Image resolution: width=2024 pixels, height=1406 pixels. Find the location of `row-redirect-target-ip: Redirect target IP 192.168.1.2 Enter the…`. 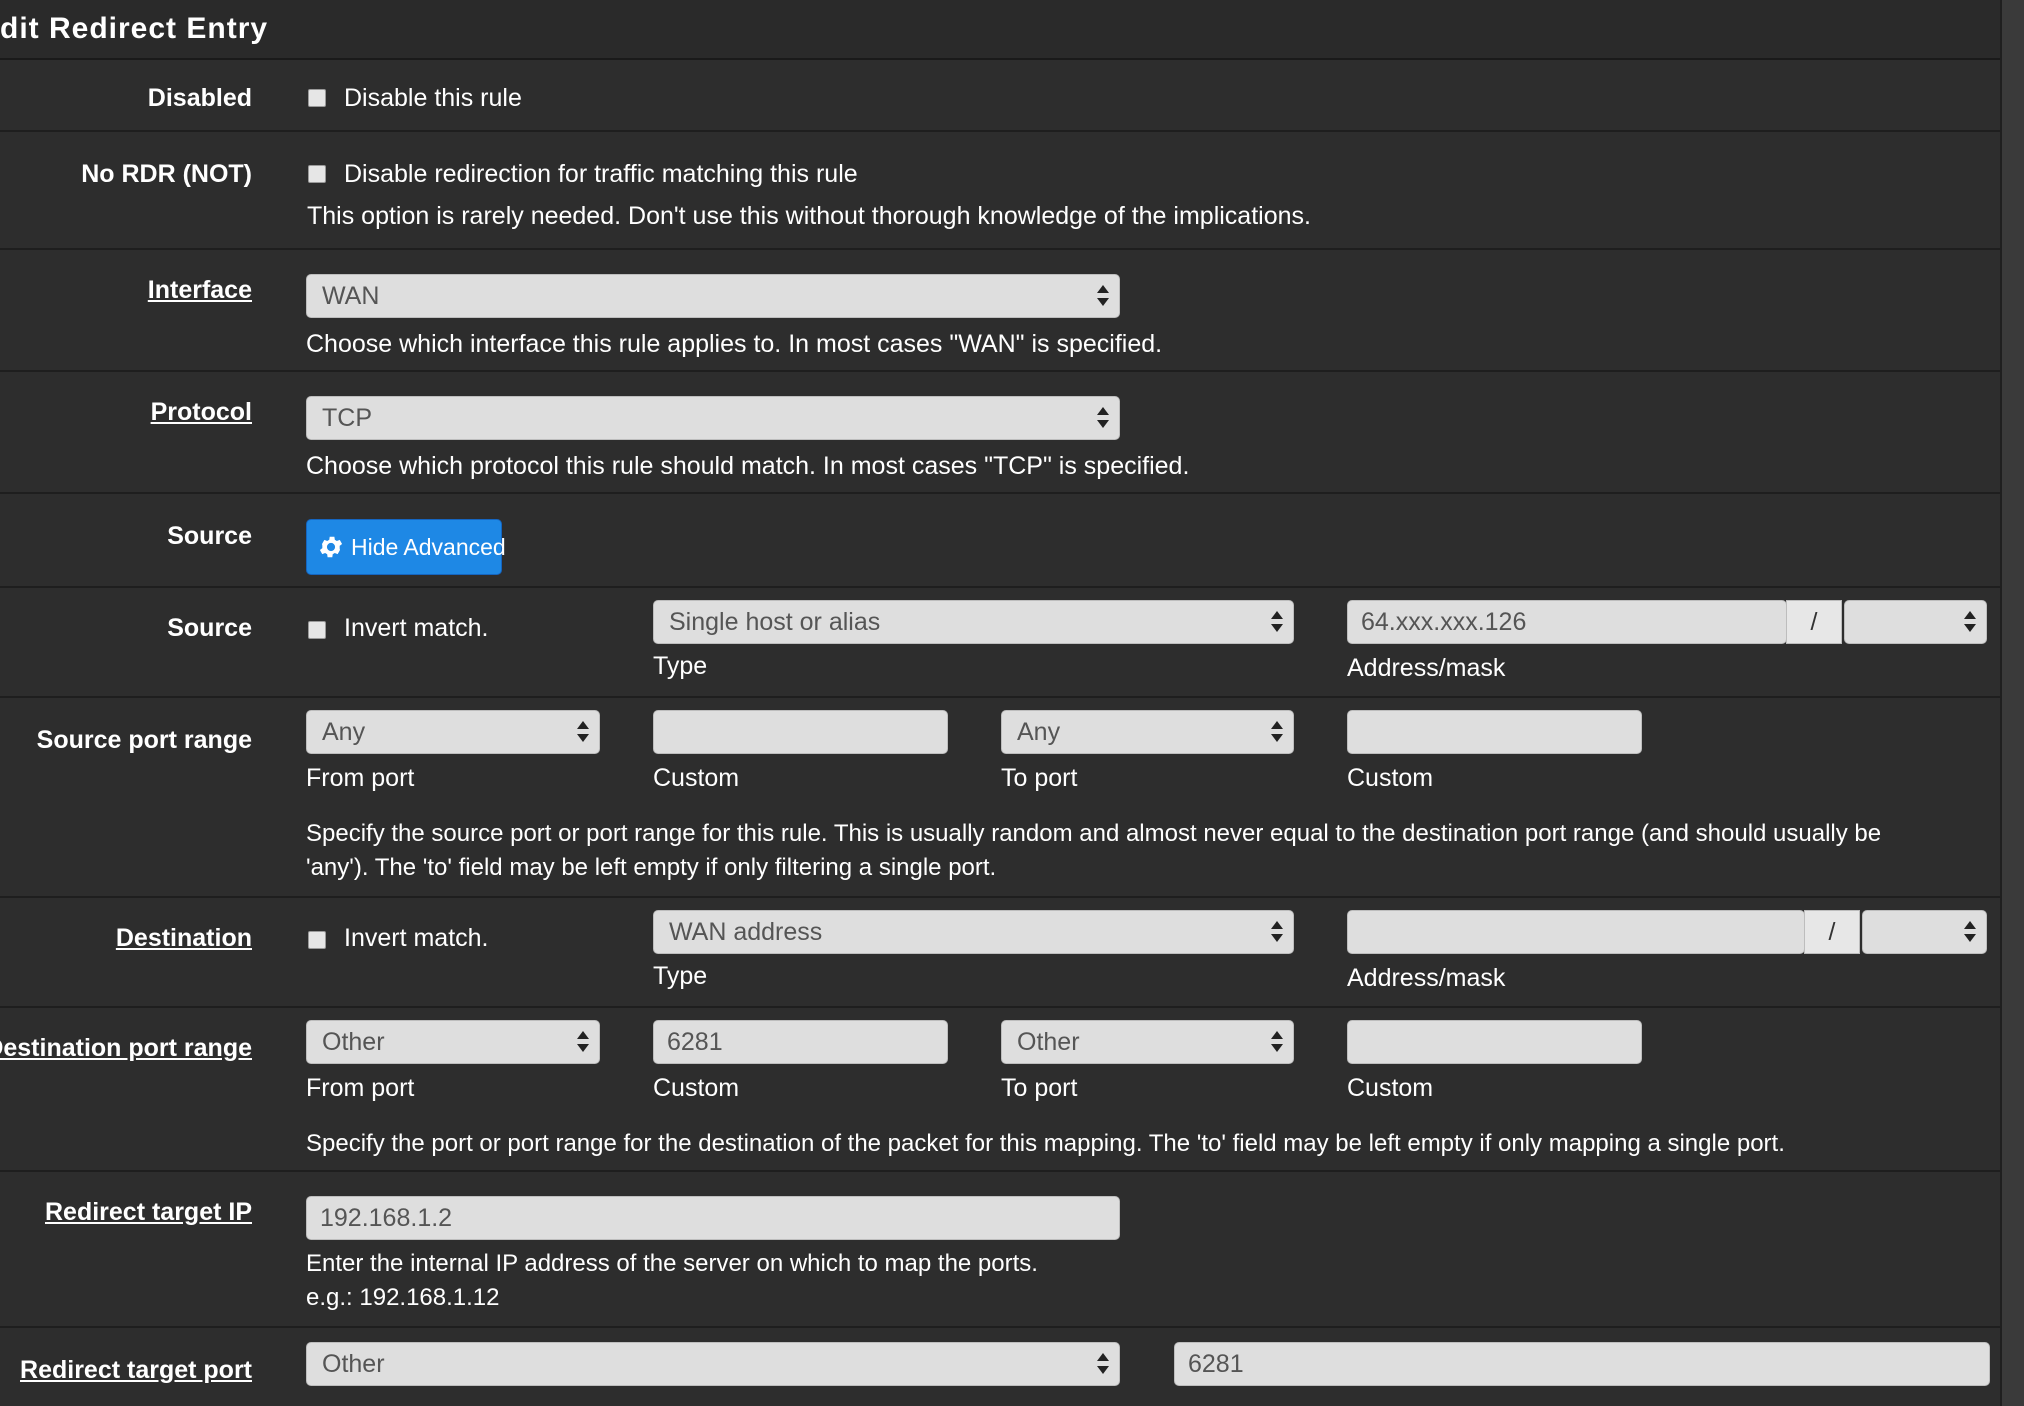

row-redirect-target-ip: Redirect target IP 192.168.1.2 Enter the… is located at coordinates (1000, 1250).